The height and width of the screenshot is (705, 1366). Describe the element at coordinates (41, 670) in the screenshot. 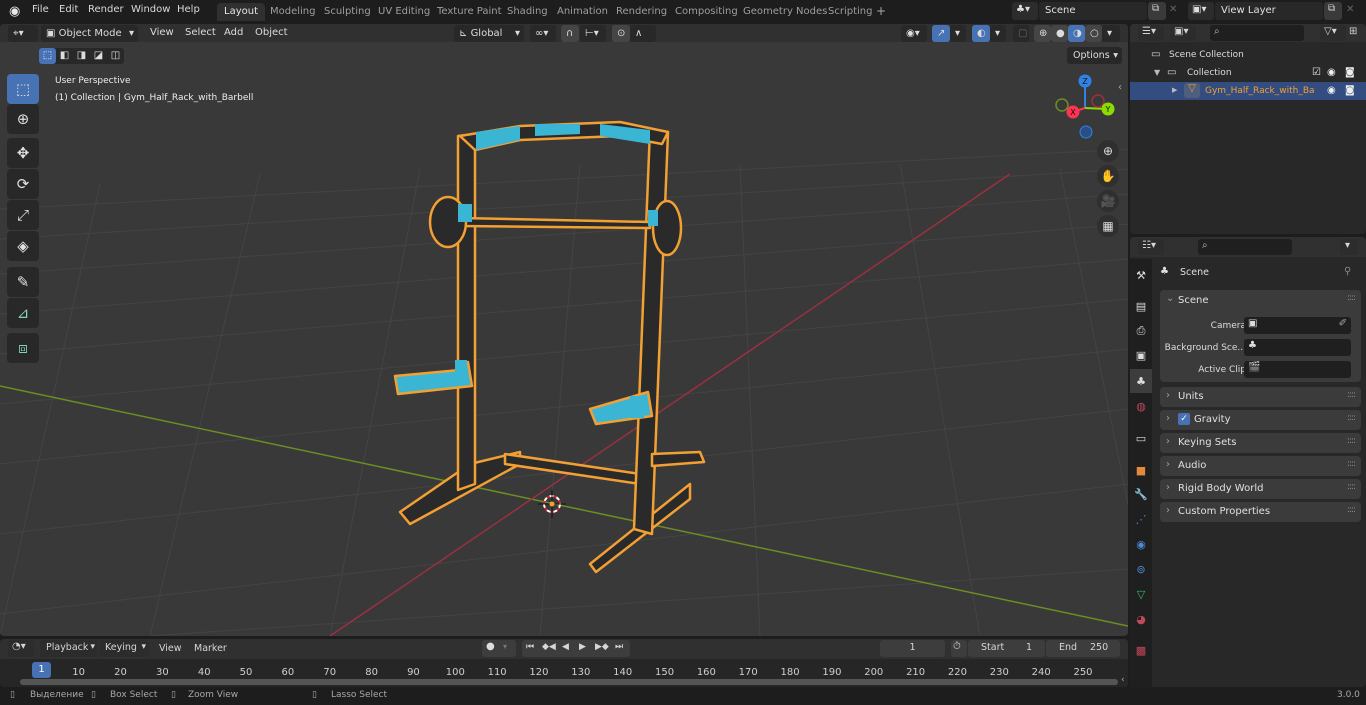

I see `playhead: 1` at that location.